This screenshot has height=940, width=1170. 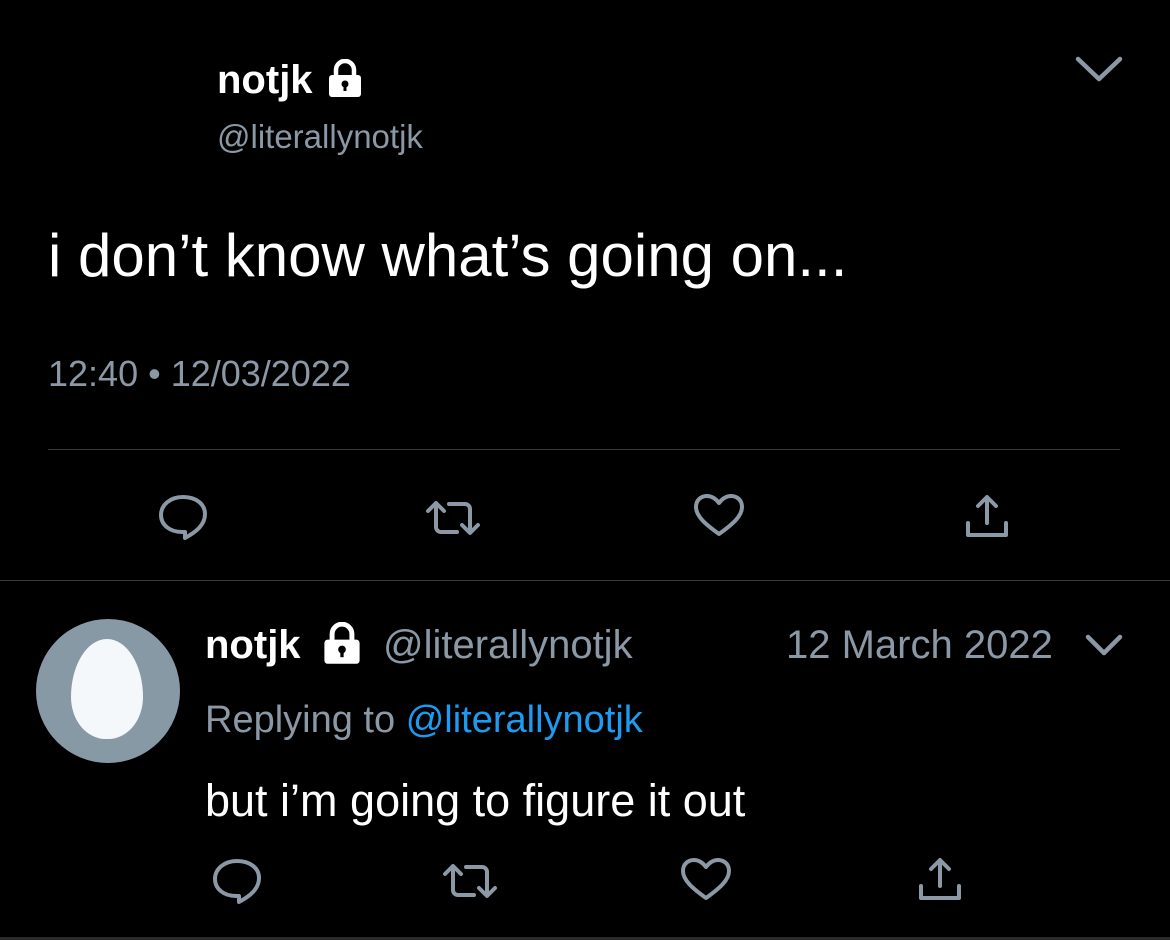 I want to click on reply-date: 12 March 2022, so click(x=919, y=645).